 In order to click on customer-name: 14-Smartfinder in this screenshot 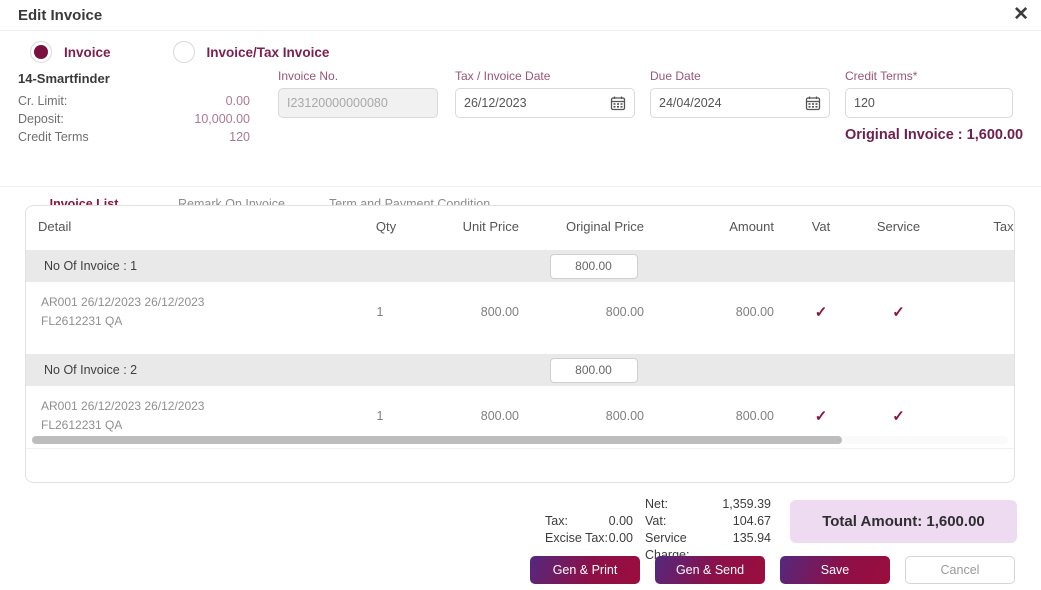, I will do `click(64, 78)`.